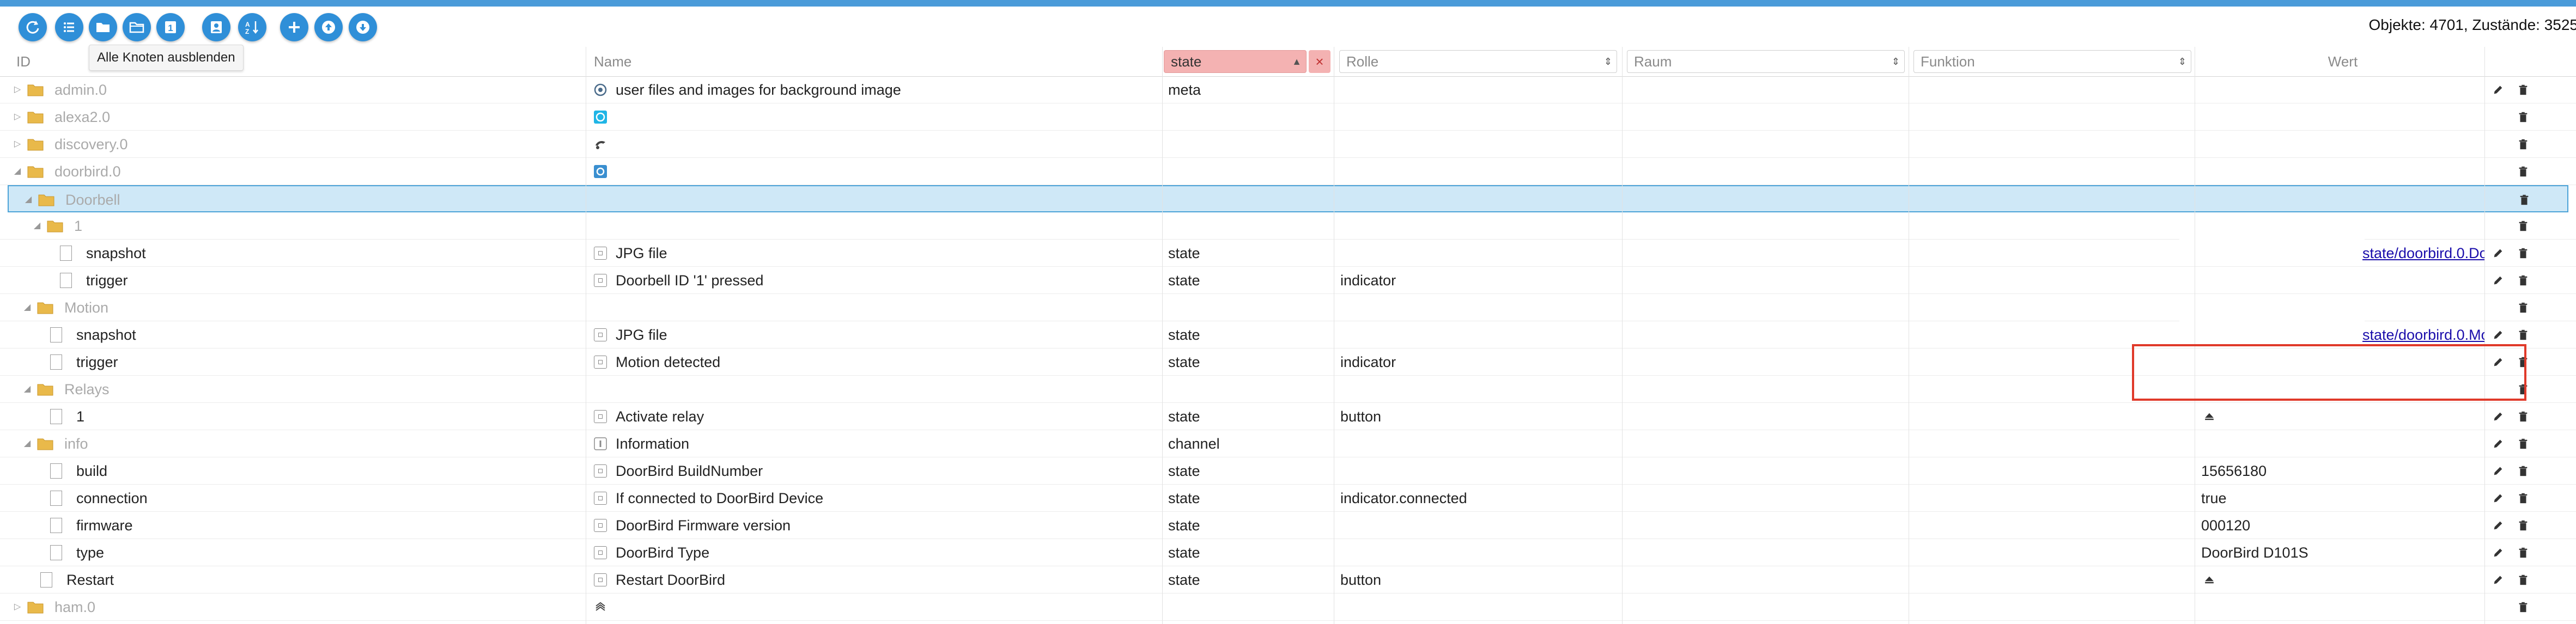  Describe the element at coordinates (2343, 61) in the screenshot. I see `column-value: Wert` at that location.